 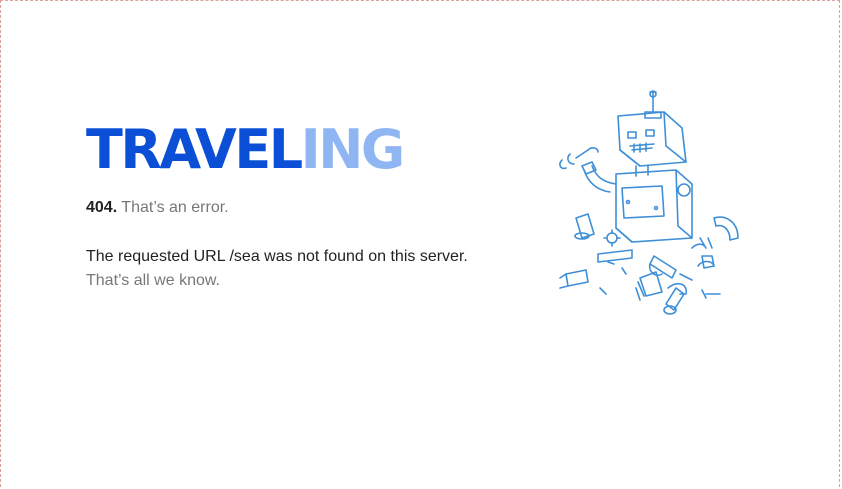 What do you see at coordinates (102, 207) in the screenshot?
I see `error-code: 404.` at bounding box center [102, 207].